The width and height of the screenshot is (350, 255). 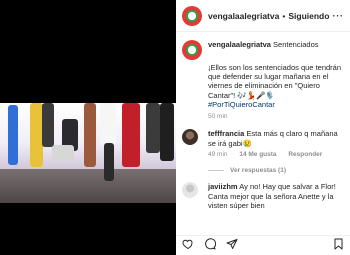 What do you see at coordinates (243, 16) in the screenshot?
I see `account-username: vengalaalegriatva` at bounding box center [243, 16].